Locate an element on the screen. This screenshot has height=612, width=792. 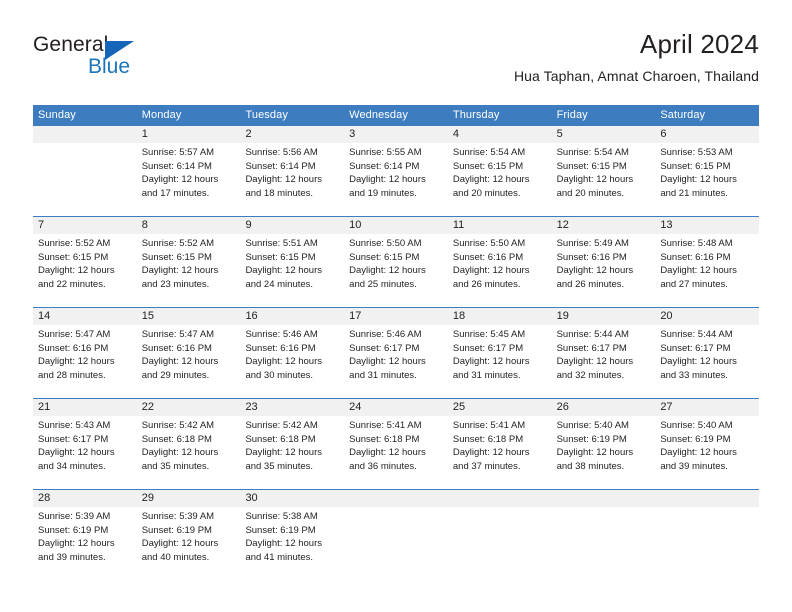
day-number: 20 is located at coordinates (707, 316).